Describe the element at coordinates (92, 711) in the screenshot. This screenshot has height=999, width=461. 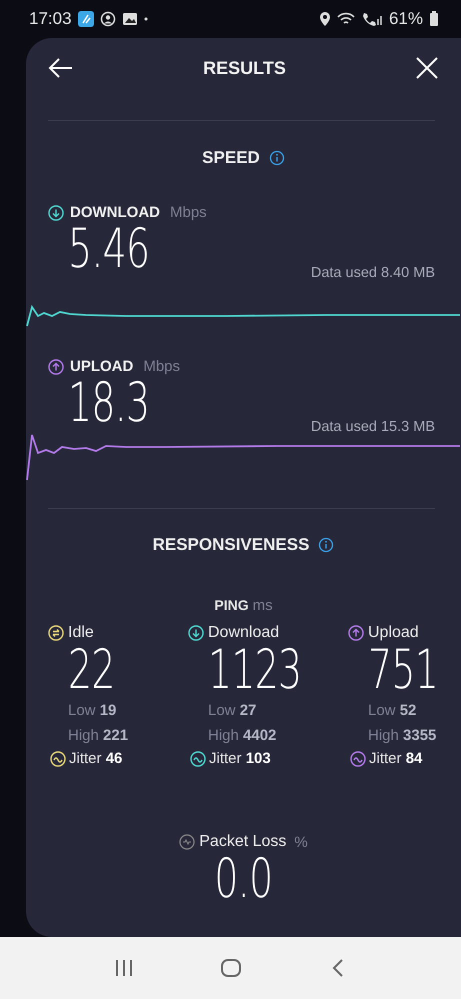
I see `low-value: Low 19` at that location.